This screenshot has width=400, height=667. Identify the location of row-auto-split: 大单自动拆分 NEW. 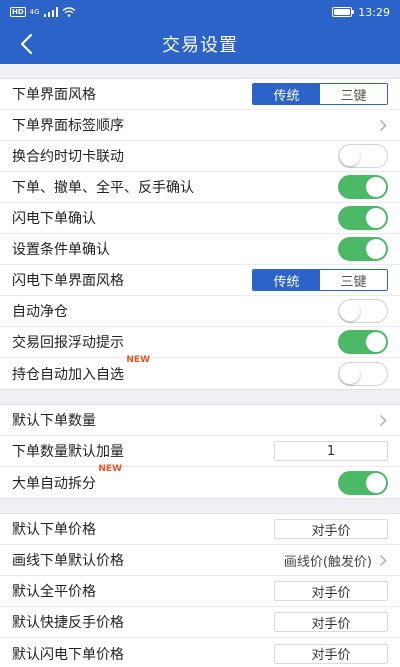
(200, 481).